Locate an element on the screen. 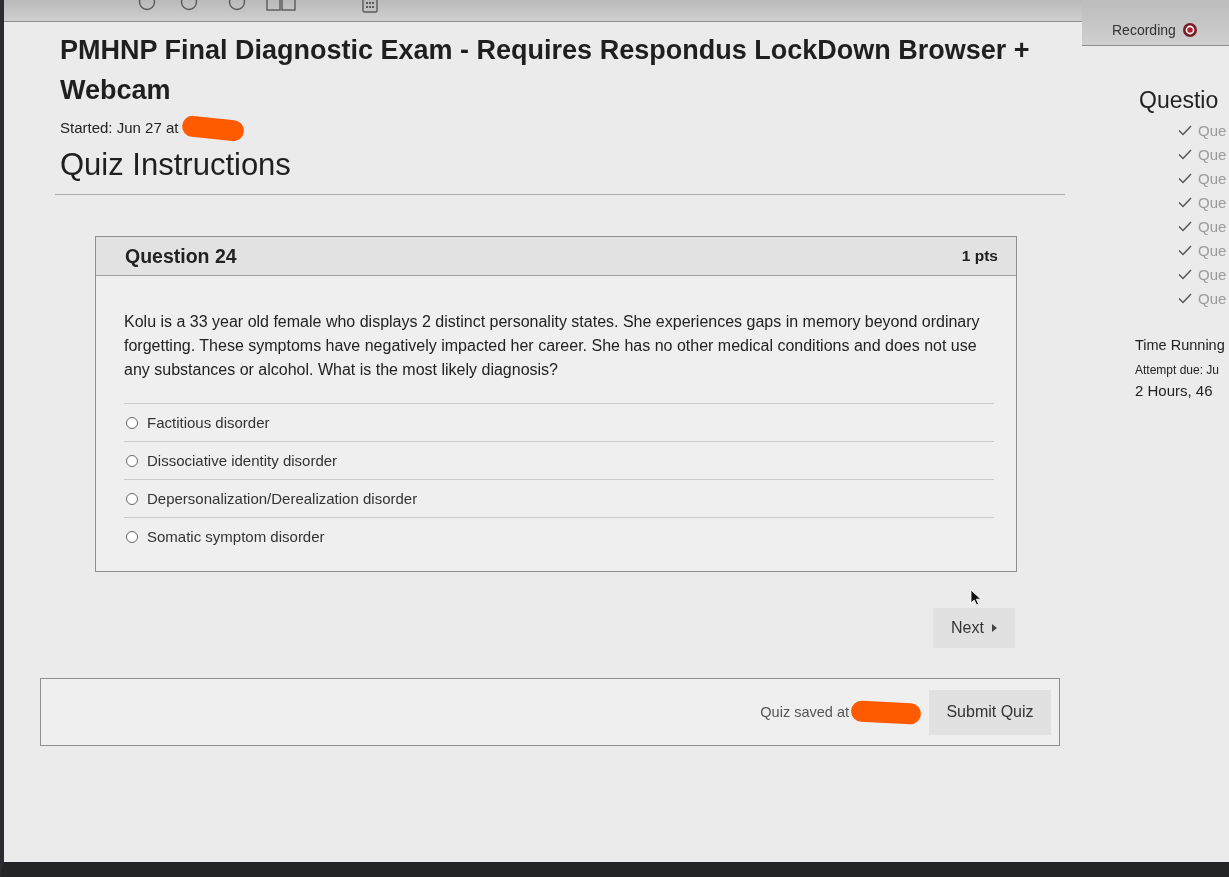 The width and height of the screenshot is (1229, 877). question-text: Kolu is a 33 year old female who displays 2 distinct personality states. She experiences gaps in memory beyond ordinary forgetting. These symptoms have negatively impacted her career. She has no other medical conditions and does not use any substances or alcohol. What is the most likely diagnosis? is located at coordinates (552, 346).